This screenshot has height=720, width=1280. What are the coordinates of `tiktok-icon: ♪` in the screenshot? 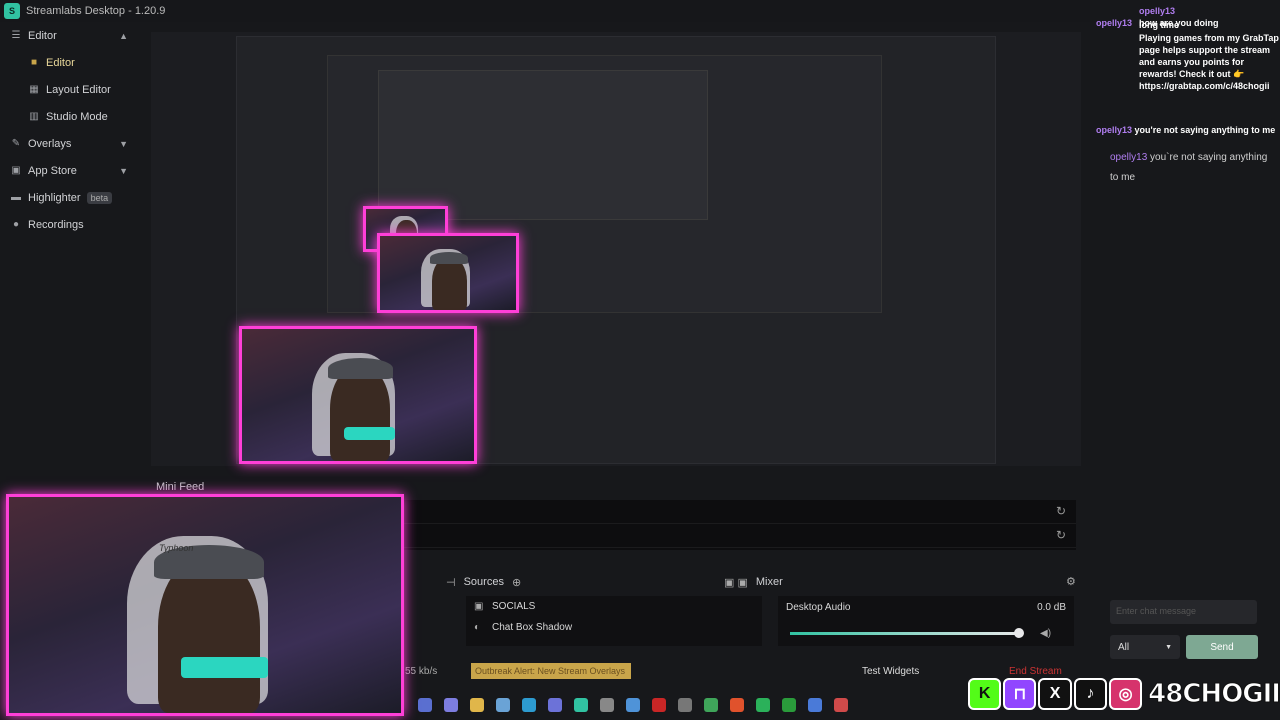 It's located at (1090, 694).